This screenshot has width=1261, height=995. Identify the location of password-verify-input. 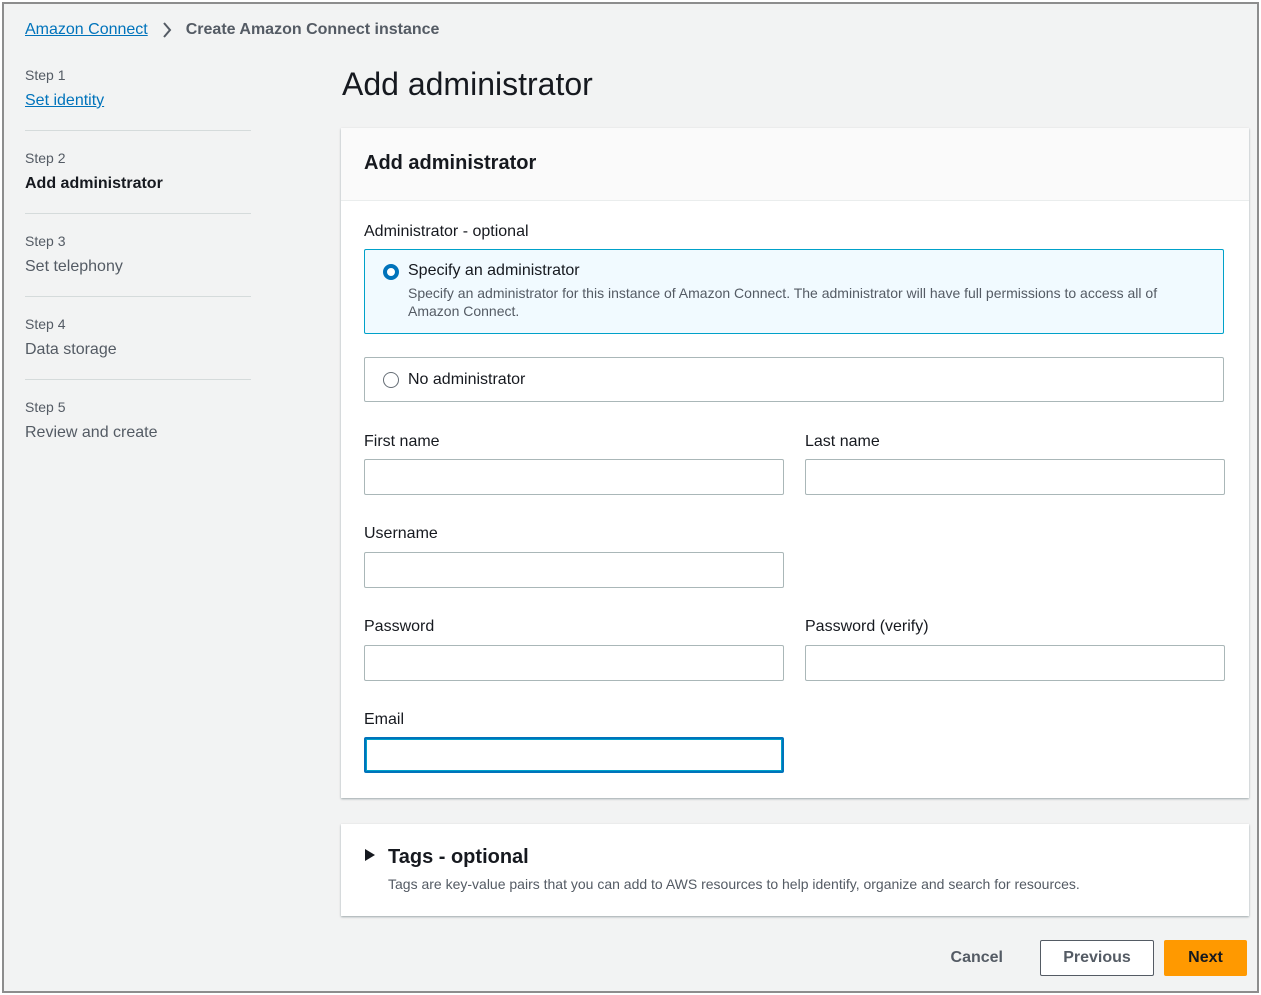
(1015, 663).